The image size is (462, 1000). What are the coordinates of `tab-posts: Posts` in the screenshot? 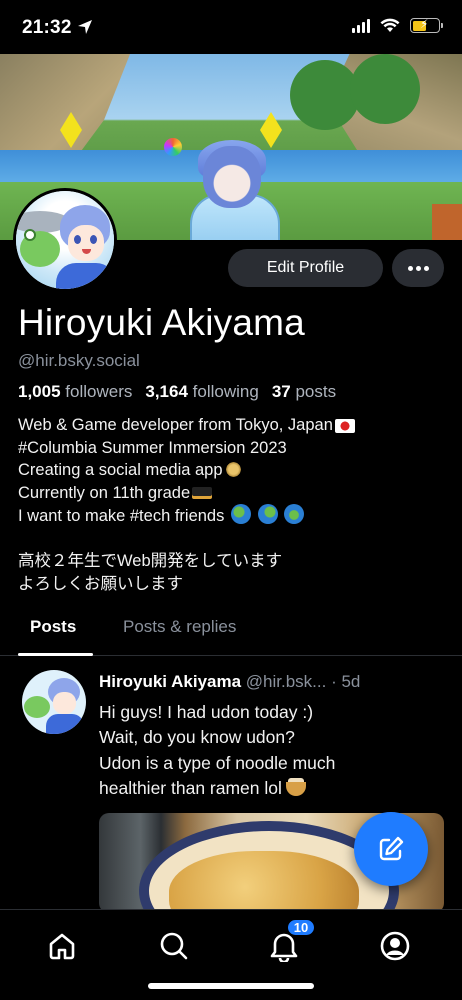 It's located at (53, 627).